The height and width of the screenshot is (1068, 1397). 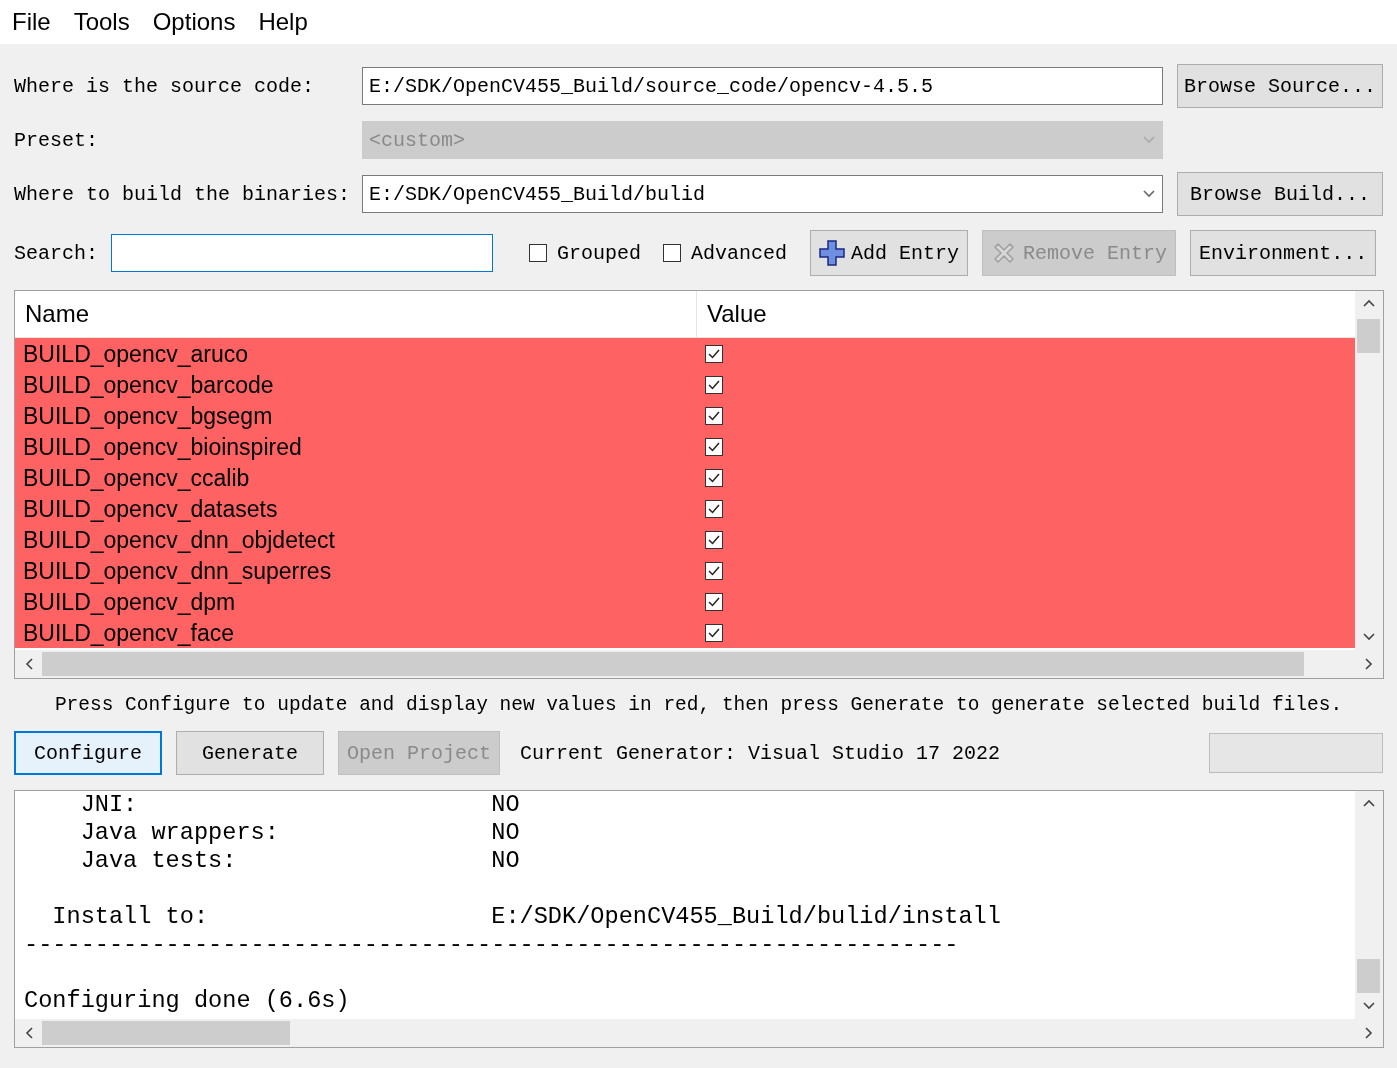 I want to click on table-row: BUILD_opencv_dnn_superres, so click(x=685, y=570).